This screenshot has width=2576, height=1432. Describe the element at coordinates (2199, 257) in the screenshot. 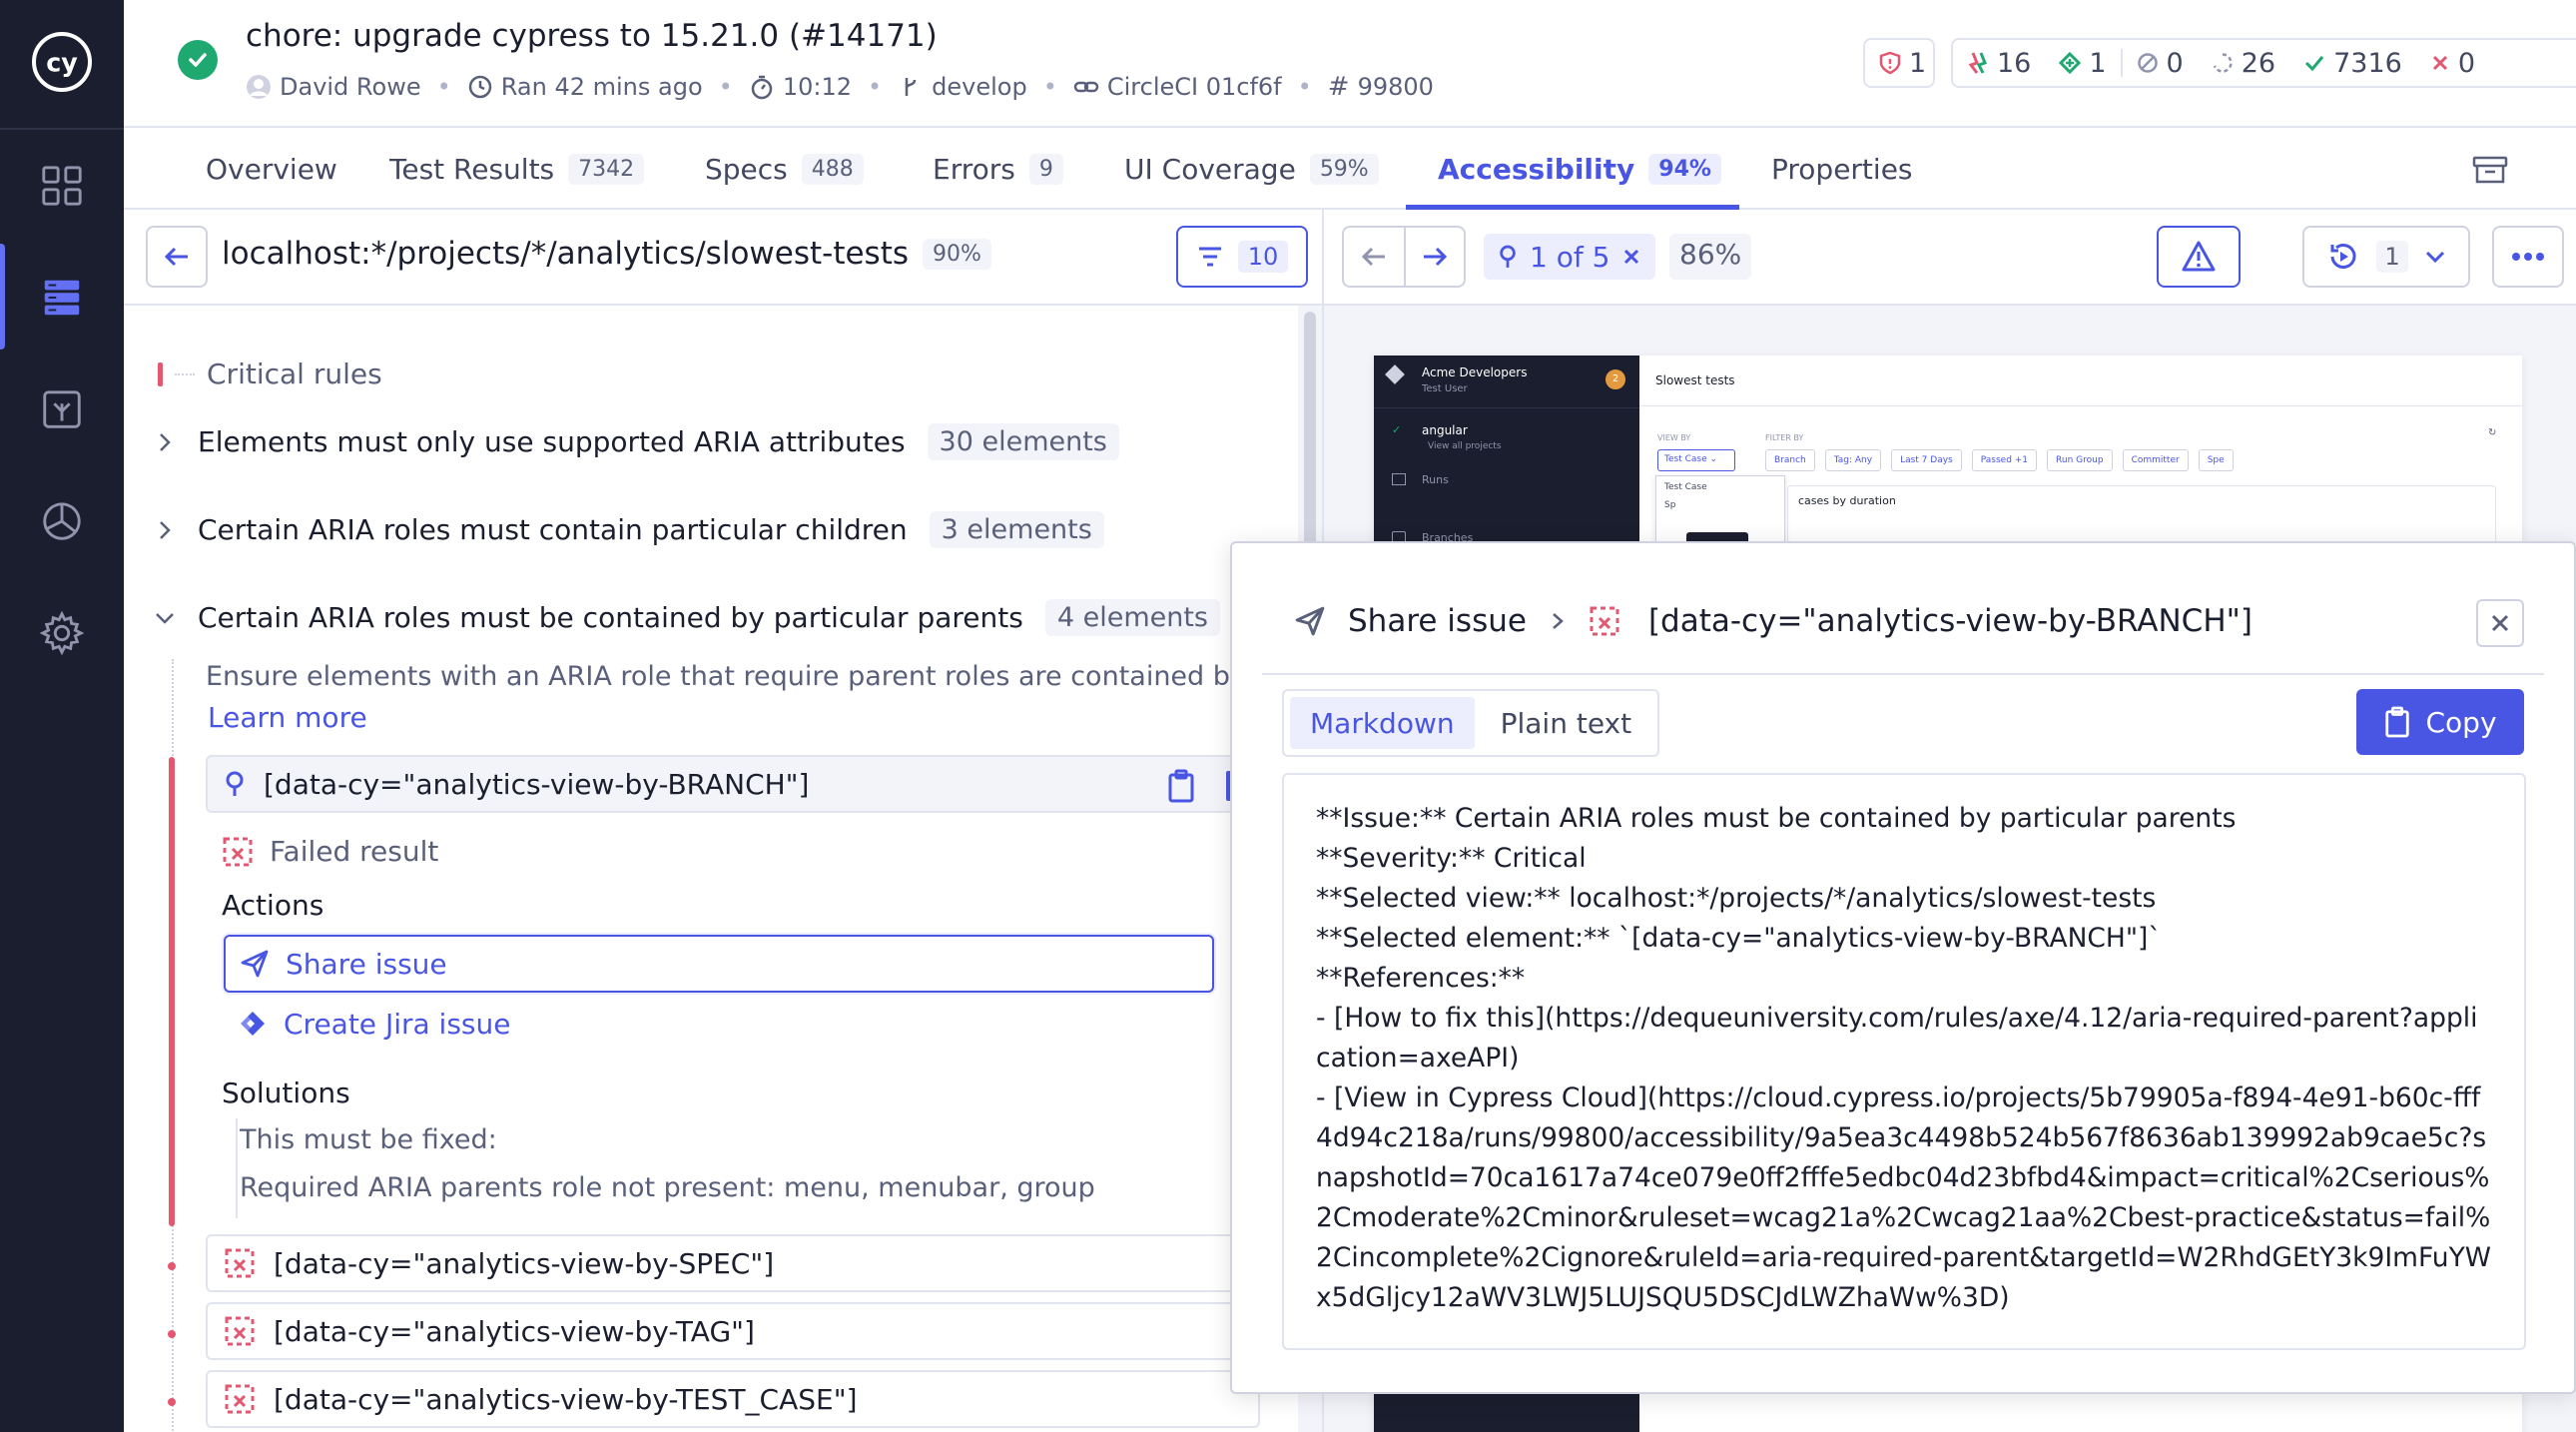

I see `violation-highlight-button` at that location.